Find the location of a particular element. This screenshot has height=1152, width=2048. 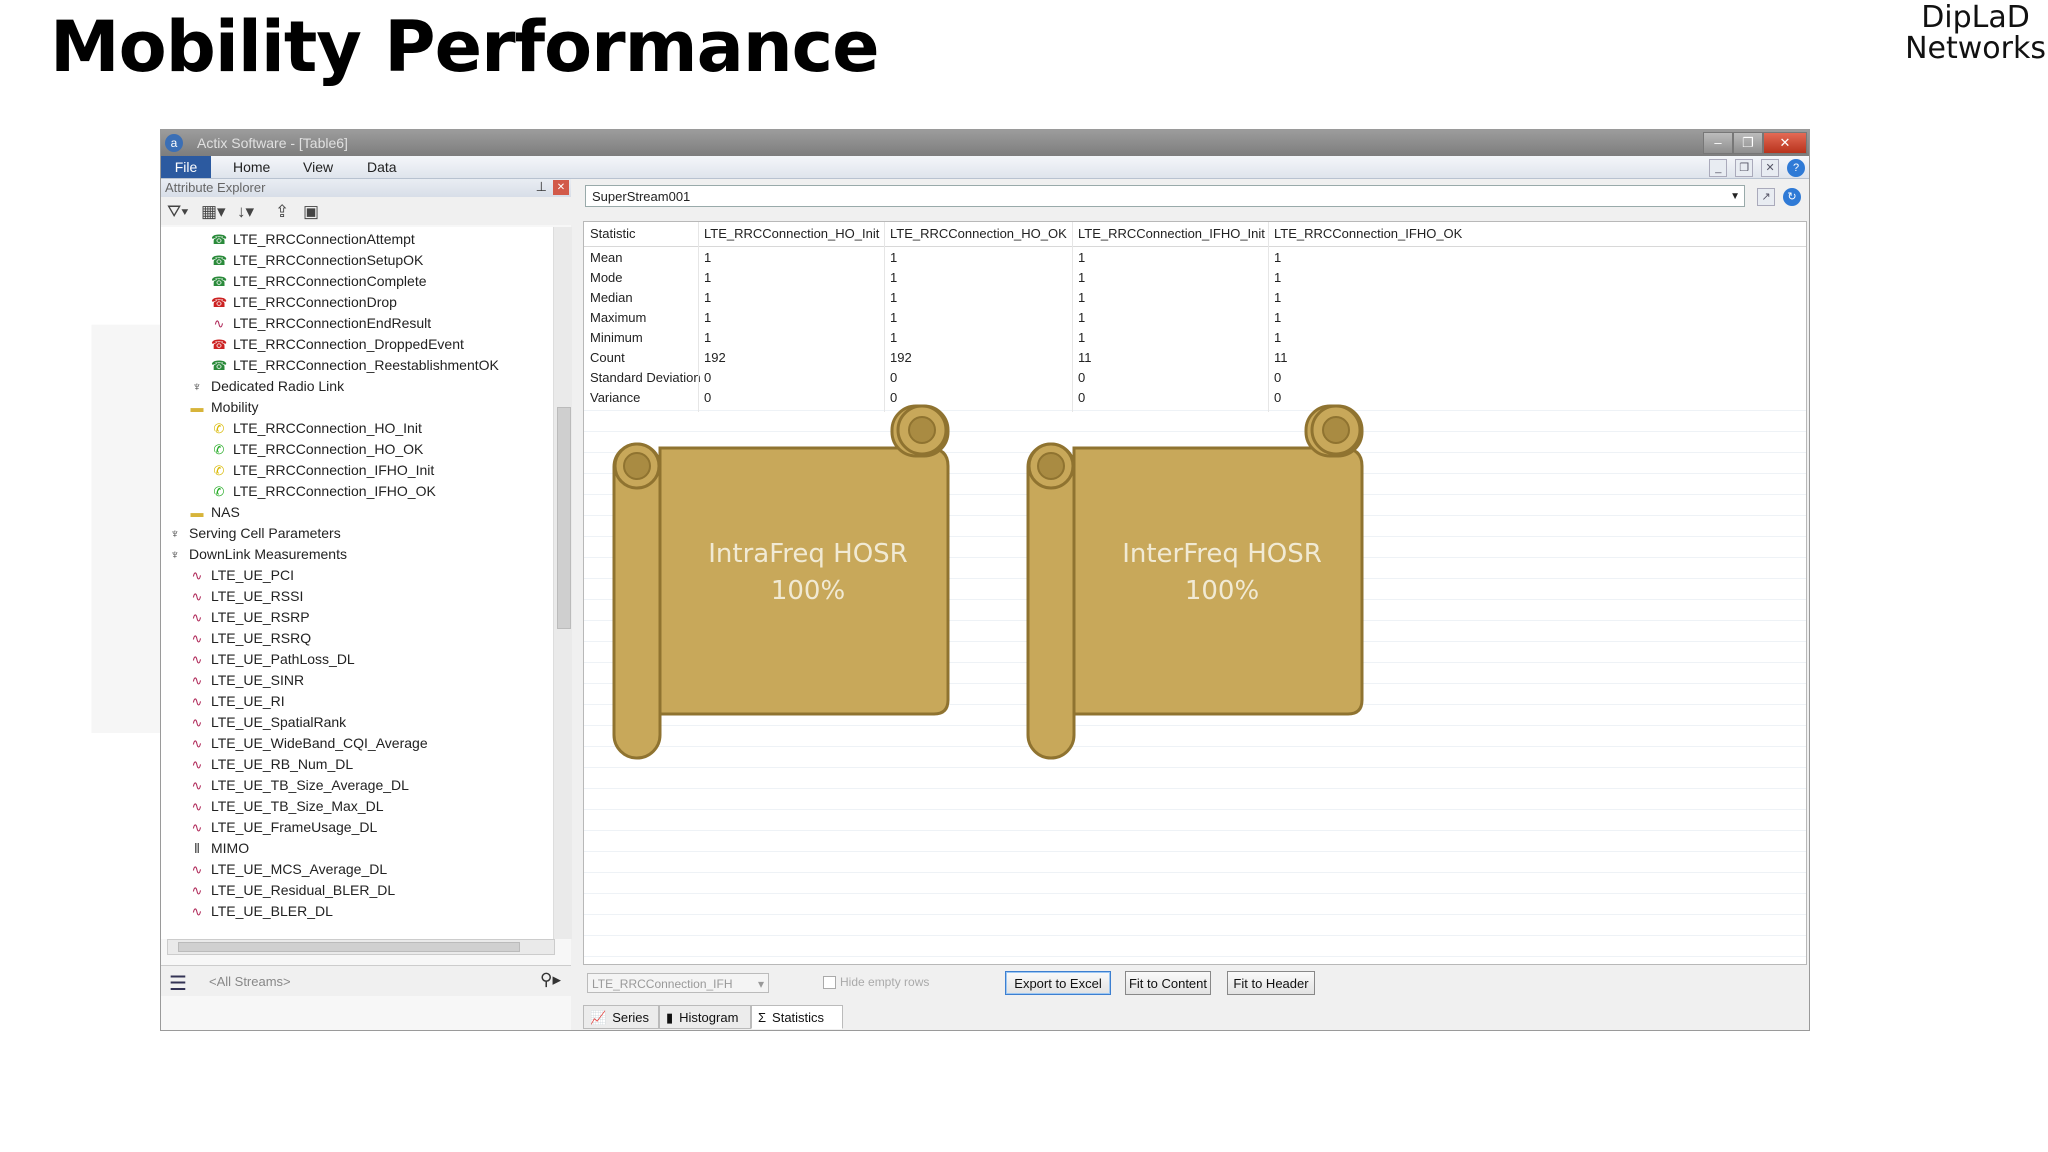

tree-item: ∿ LTE_UE_RSRQ is located at coordinates (250, 638).